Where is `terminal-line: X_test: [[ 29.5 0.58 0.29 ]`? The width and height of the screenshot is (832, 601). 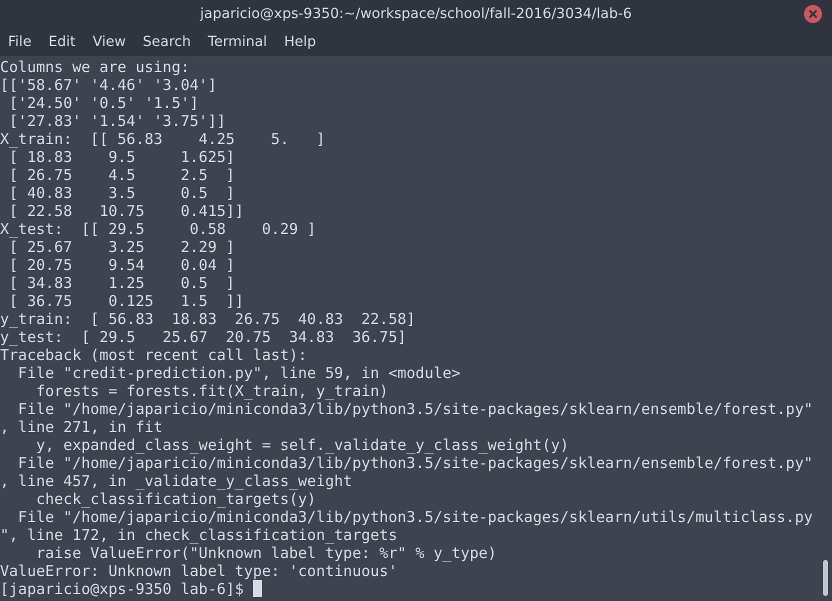 terminal-line: X_test: [[ 29.5 0.58 0.29 ] is located at coordinates (159, 229).